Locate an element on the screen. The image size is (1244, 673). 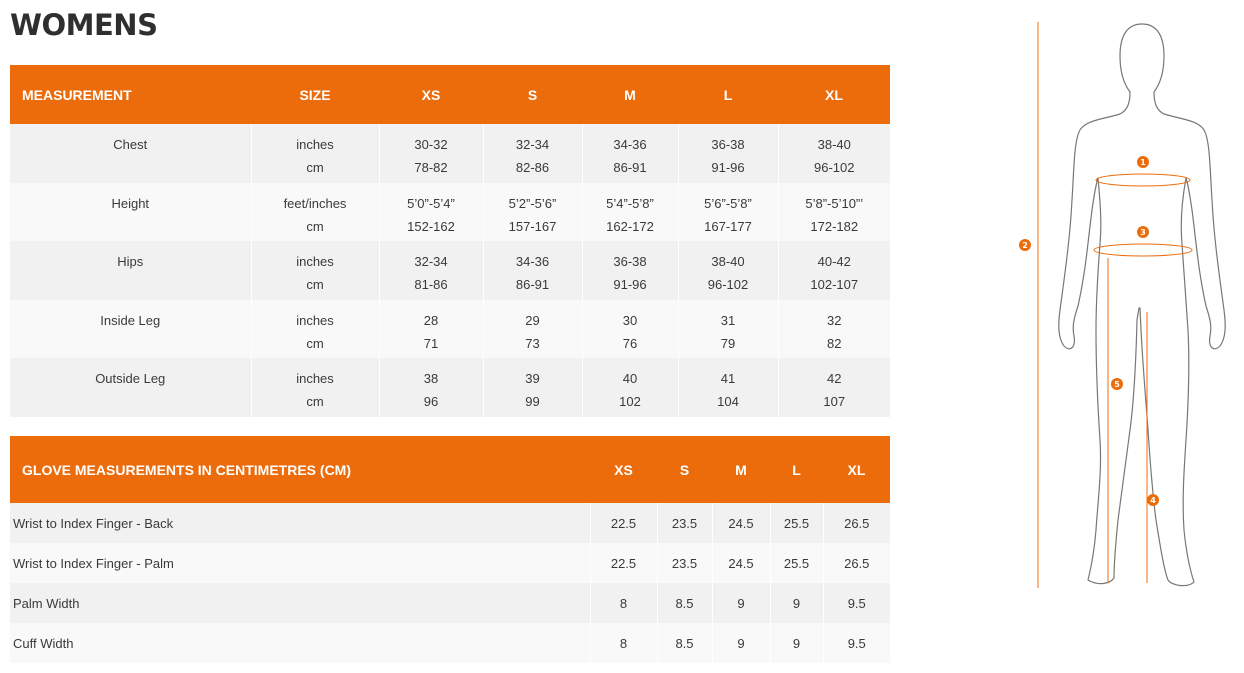
value-secondary: 157-167 is located at coordinates (532, 226).